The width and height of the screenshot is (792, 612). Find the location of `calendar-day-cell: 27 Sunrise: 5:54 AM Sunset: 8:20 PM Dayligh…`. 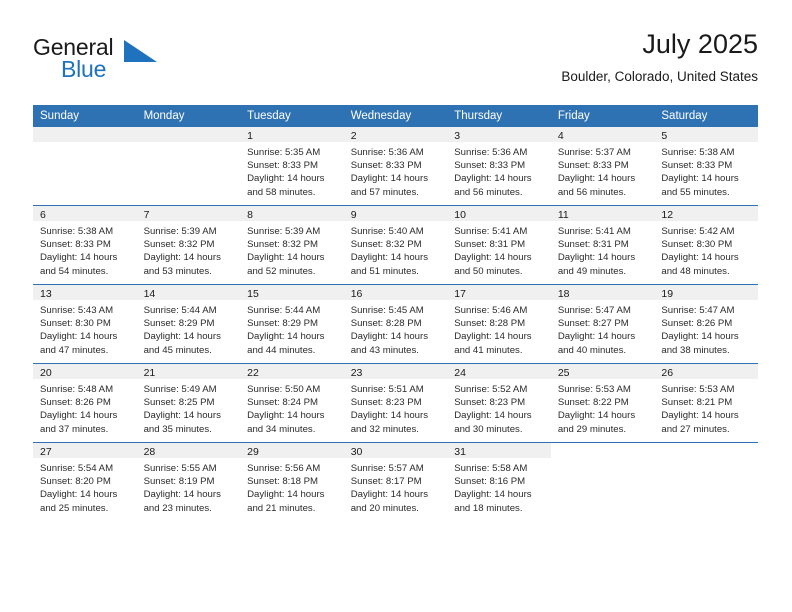

calendar-day-cell: 27 Sunrise: 5:54 AM Sunset: 8:20 PM Dayligh… is located at coordinates (85, 481).